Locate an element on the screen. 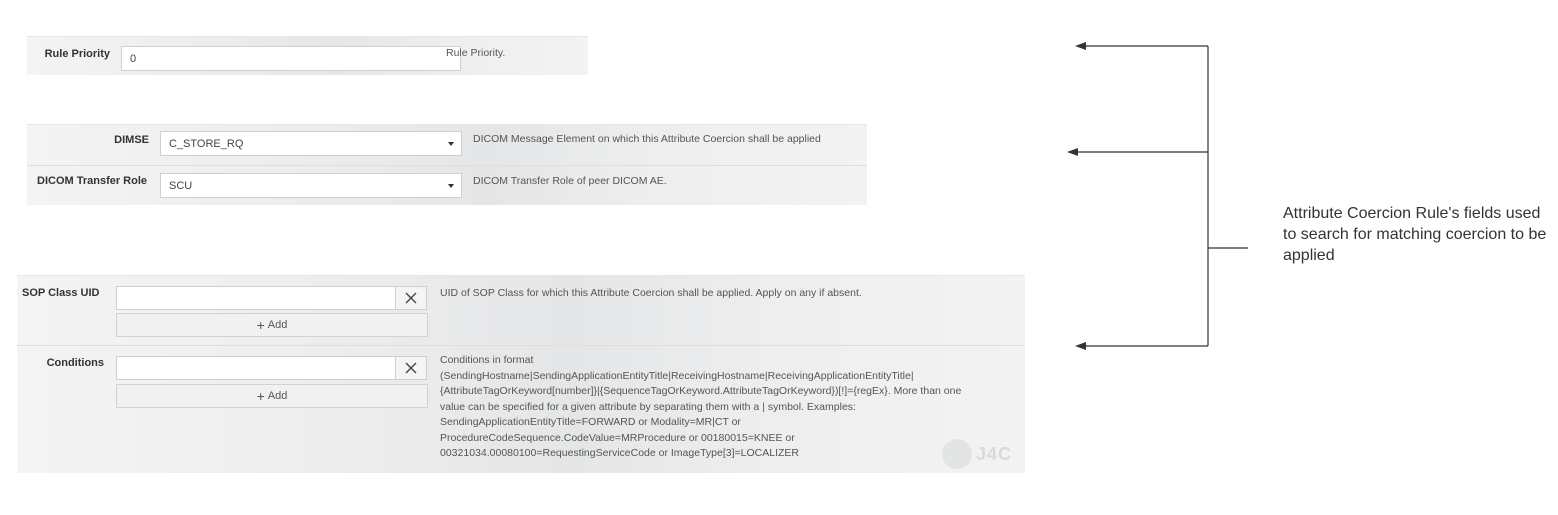  conditions-help-line: Conditions in format is located at coordinates (487, 360).